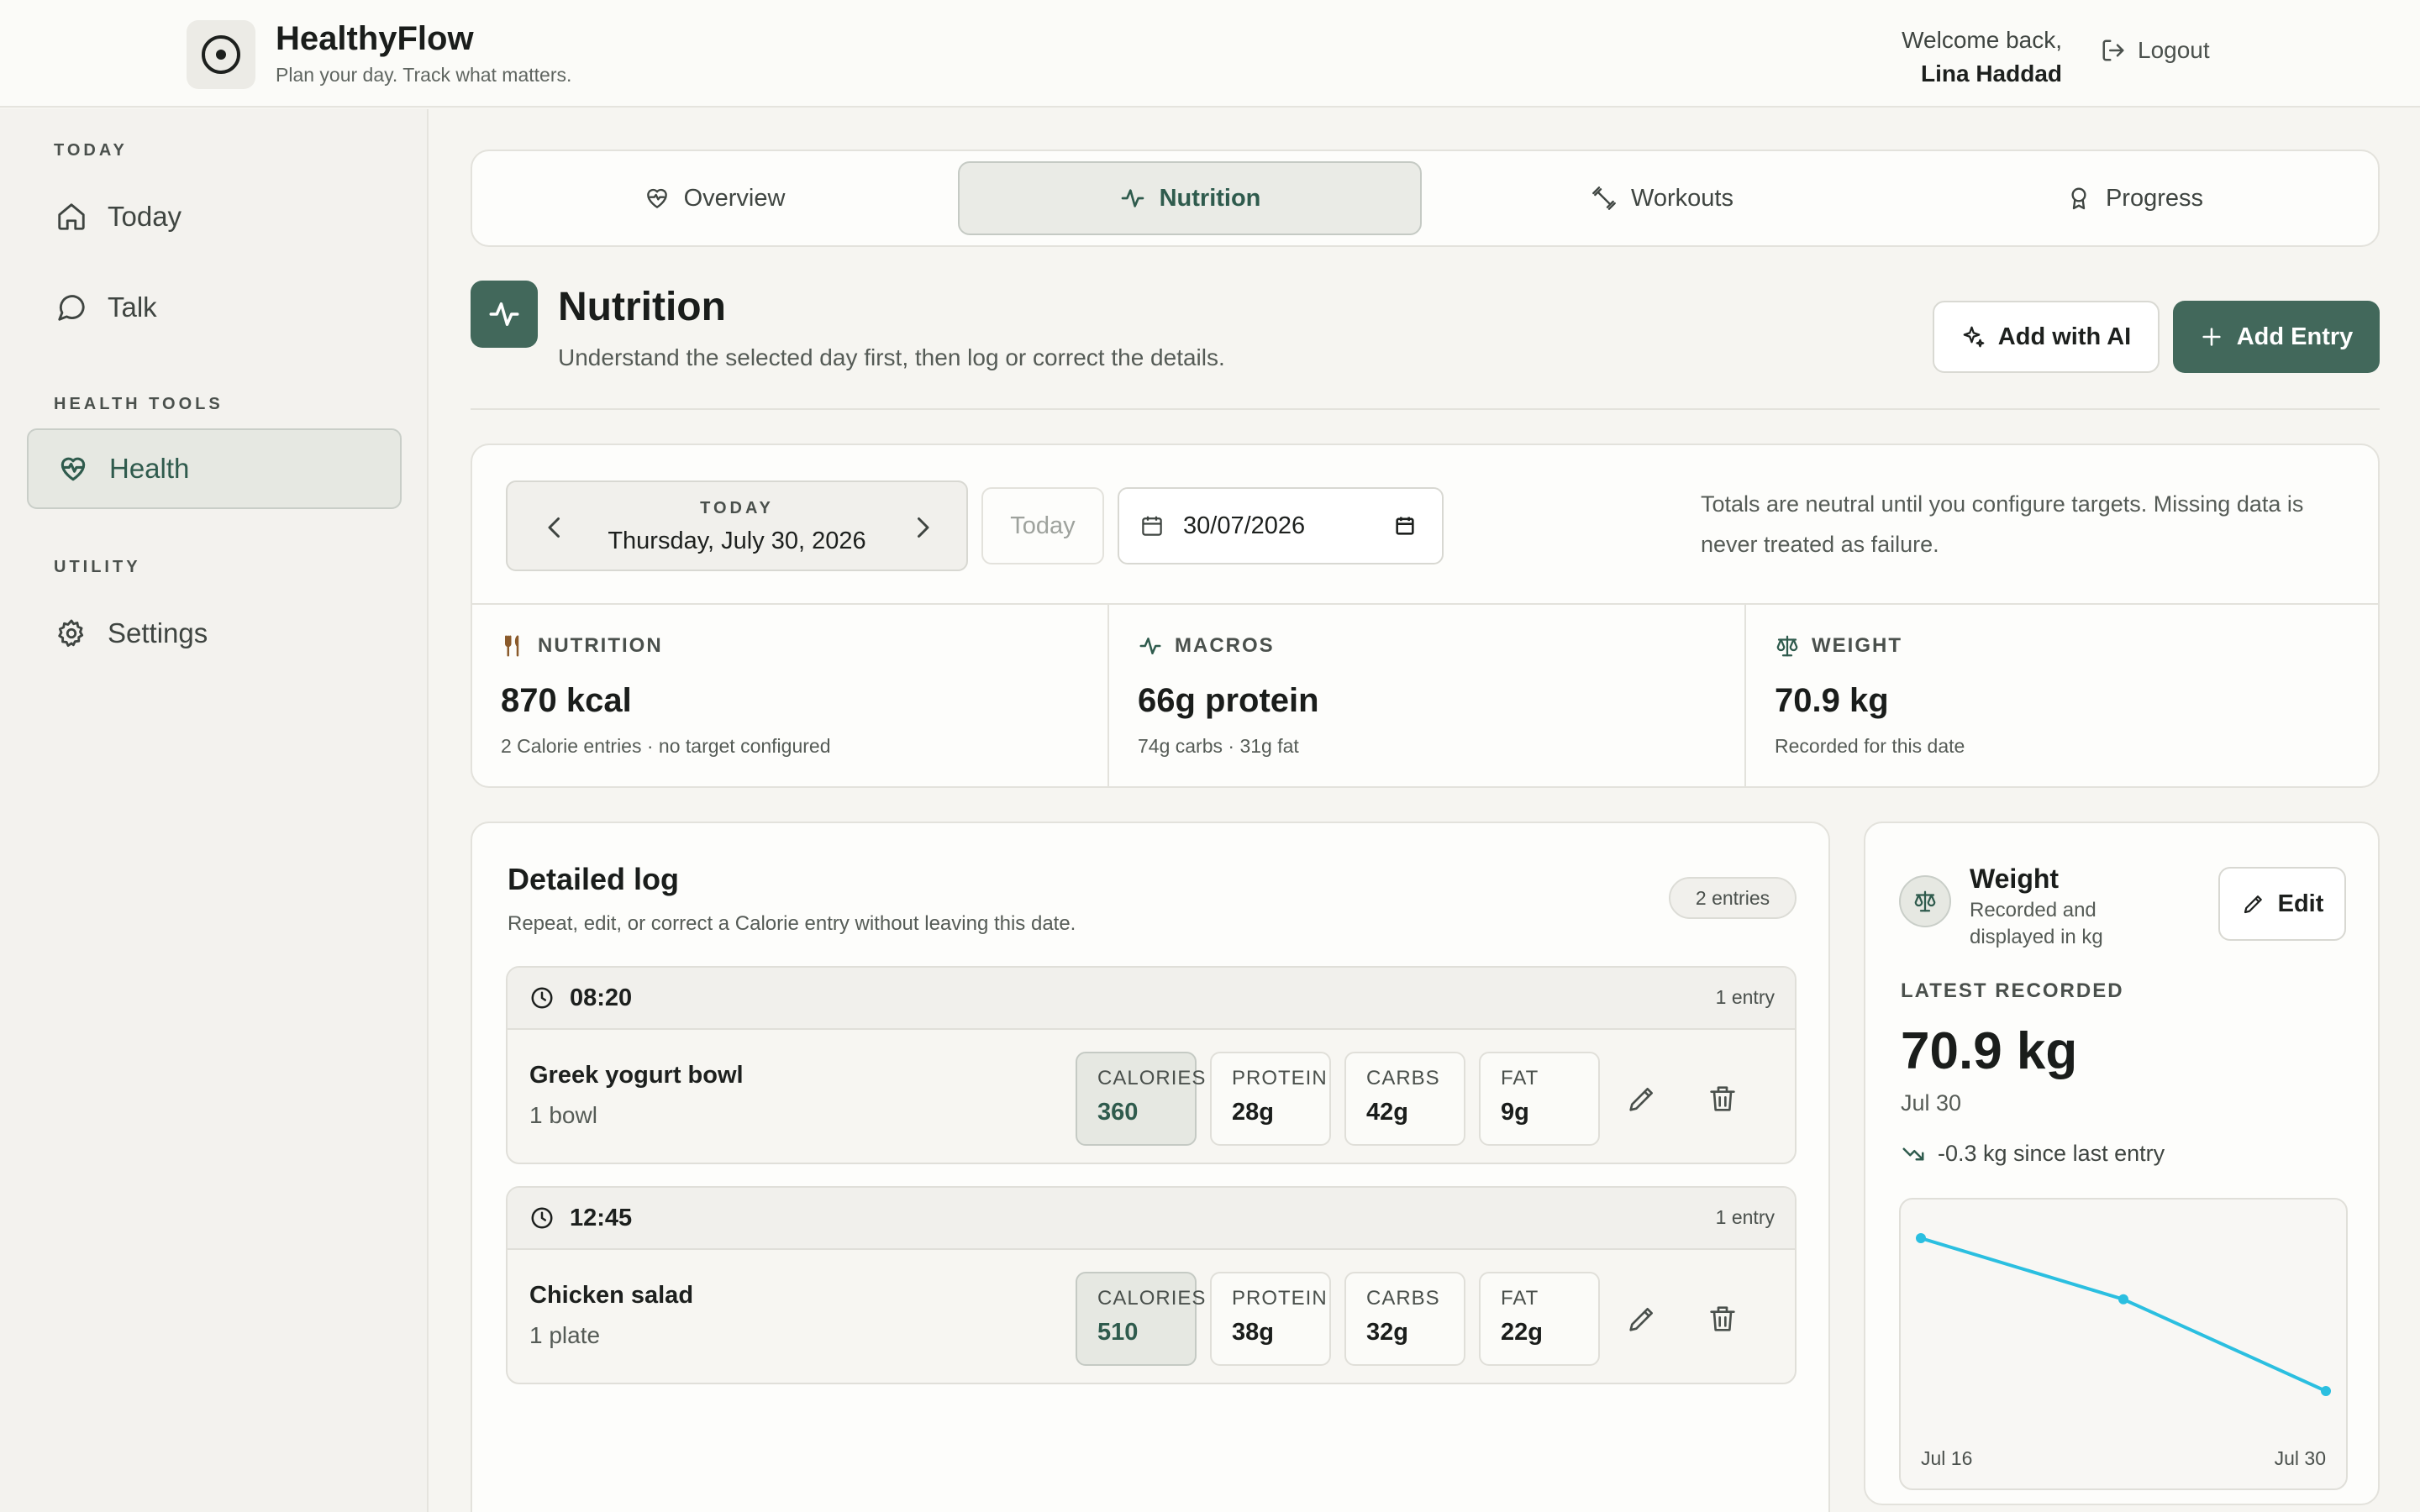 Image resolution: width=2420 pixels, height=1512 pixels. Describe the element at coordinates (505, 314) in the screenshot. I see `page-icon` at that location.